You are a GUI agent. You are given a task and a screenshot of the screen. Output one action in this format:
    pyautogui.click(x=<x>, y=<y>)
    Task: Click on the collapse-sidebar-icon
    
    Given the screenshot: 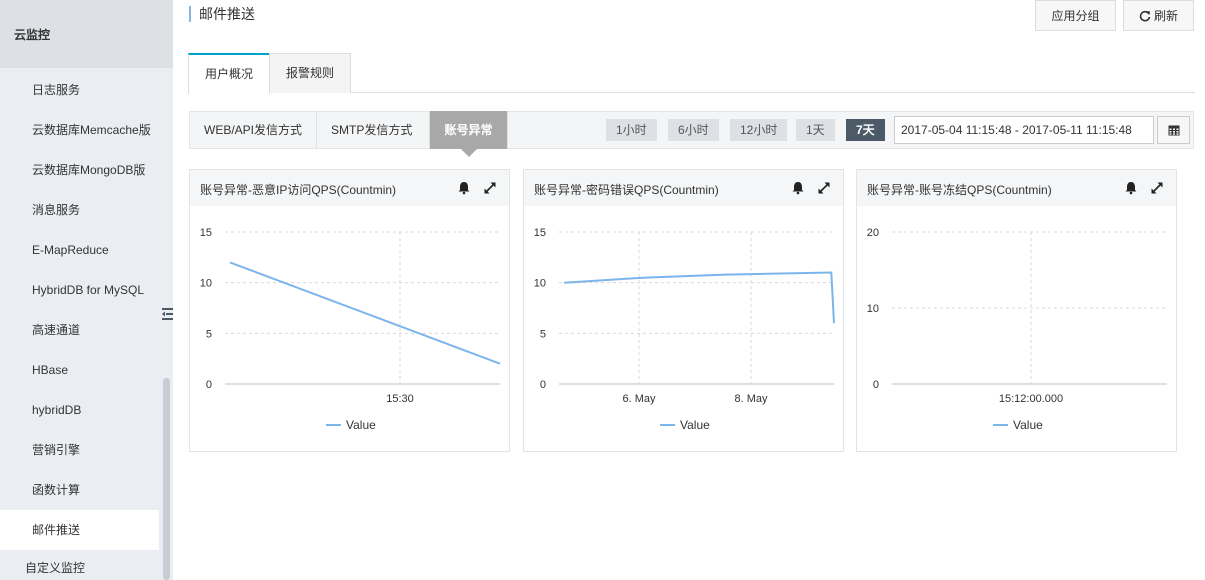 What is the action you would take?
    pyautogui.click(x=167, y=314)
    